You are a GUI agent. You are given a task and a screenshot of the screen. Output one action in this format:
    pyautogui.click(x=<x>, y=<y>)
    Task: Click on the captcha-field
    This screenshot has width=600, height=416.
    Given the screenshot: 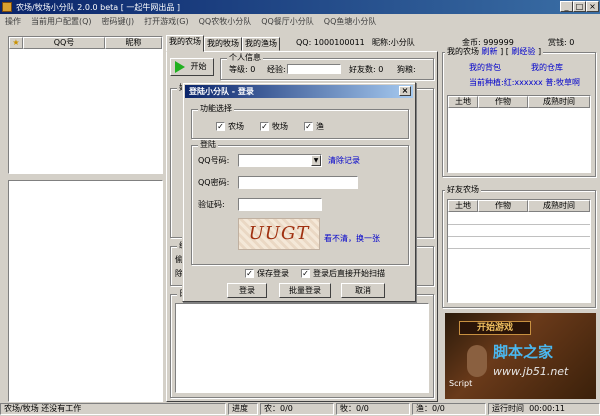 What is the action you would take?
    pyautogui.click(x=280, y=204)
    